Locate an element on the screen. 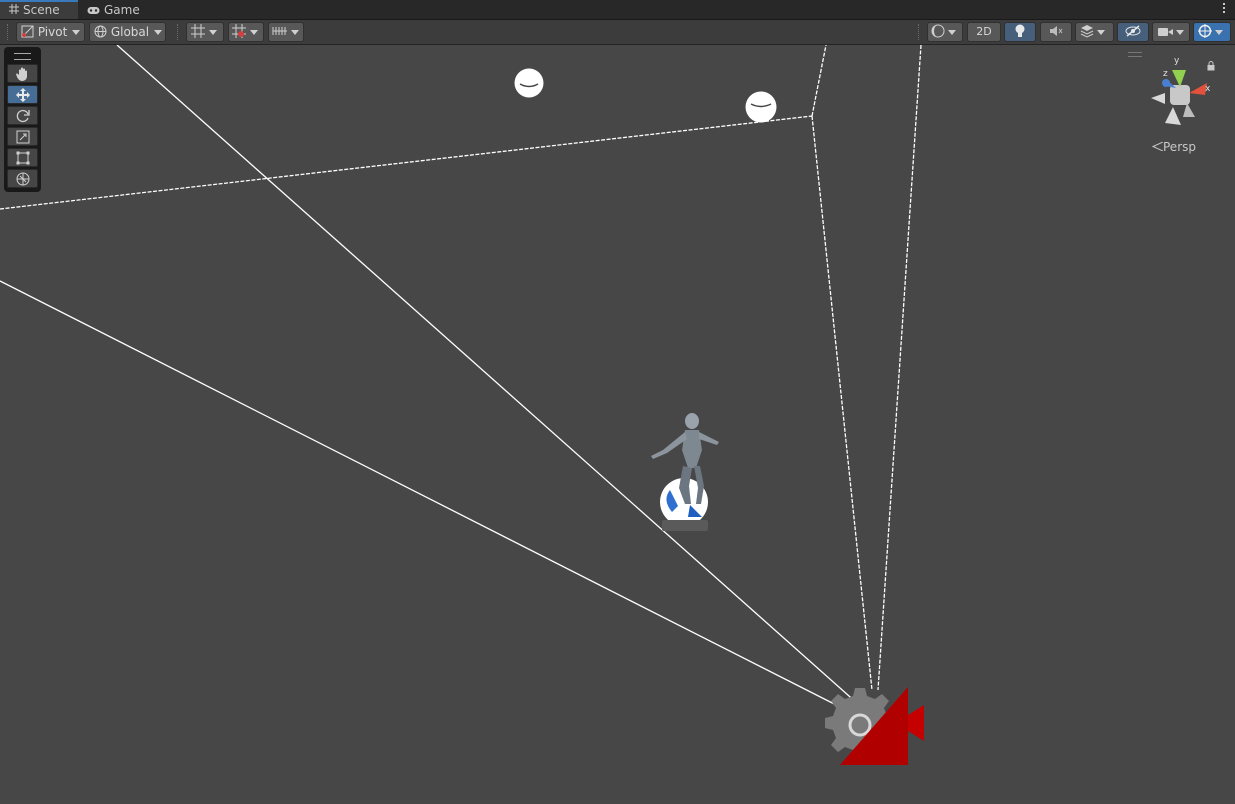 The width and height of the screenshot is (1235, 804). move-tool is located at coordinates (22, 94).